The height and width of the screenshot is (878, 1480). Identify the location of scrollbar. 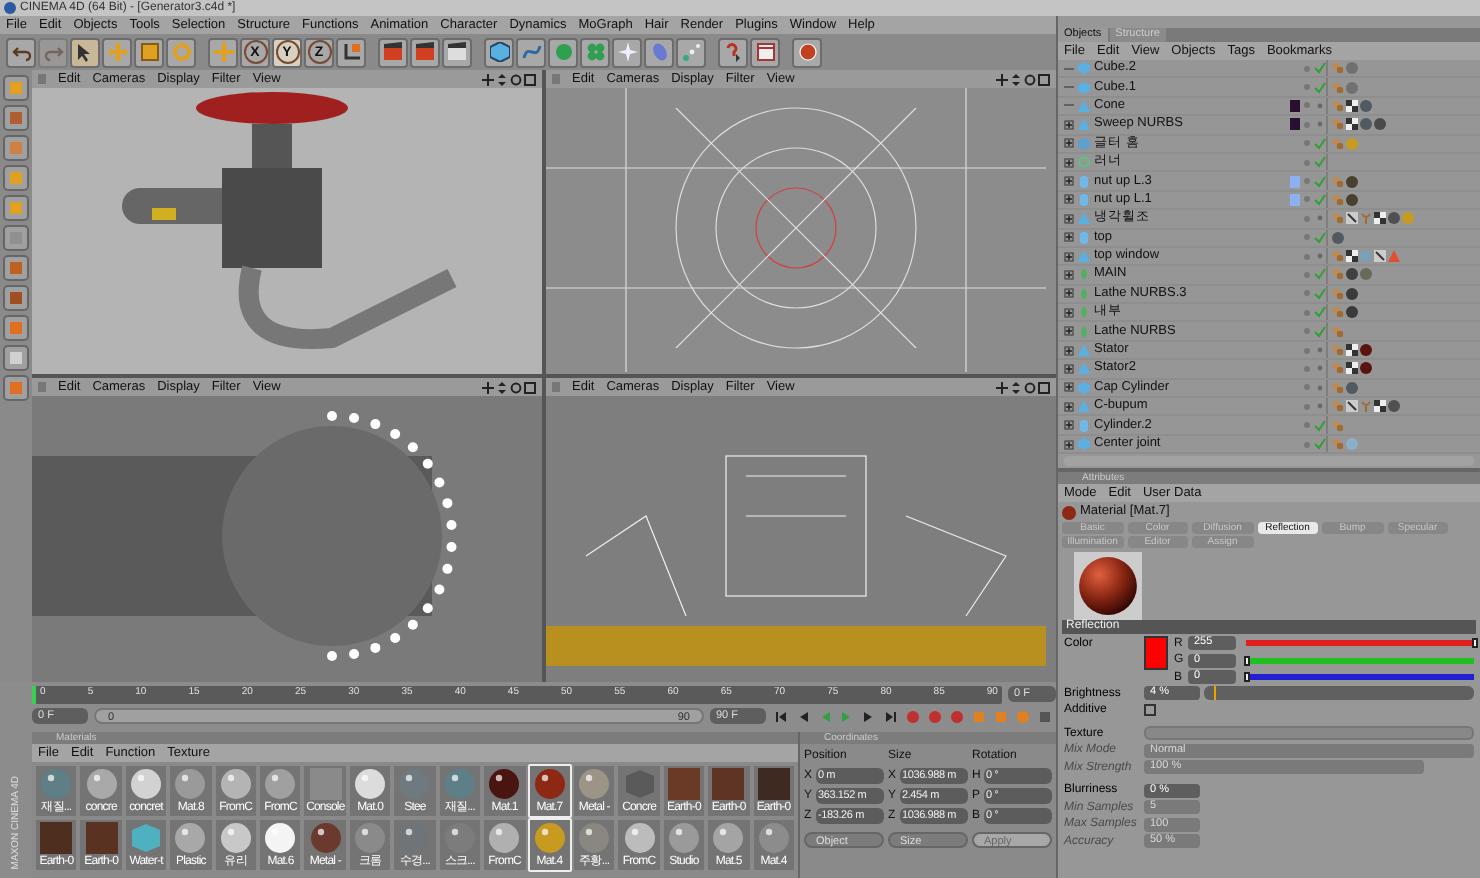
(1269, 461).